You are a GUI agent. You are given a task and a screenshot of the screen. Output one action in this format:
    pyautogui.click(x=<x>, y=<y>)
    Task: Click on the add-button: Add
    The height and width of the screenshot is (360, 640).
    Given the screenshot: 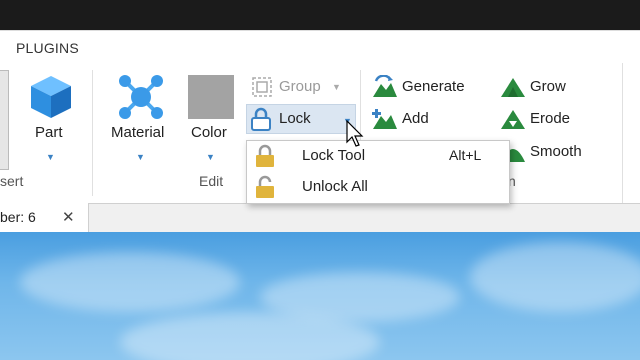 What is the action you would take?
    pyautogui.click(x=422, y=119)
    